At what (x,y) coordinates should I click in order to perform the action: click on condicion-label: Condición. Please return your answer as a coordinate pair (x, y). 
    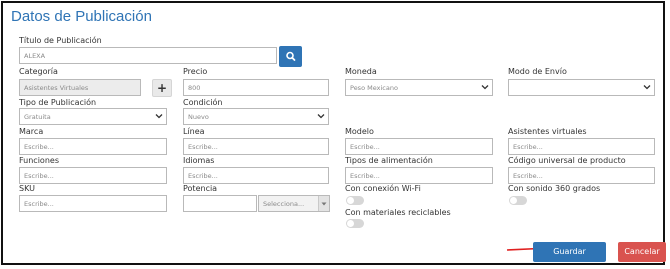
    Looking at the image, I should click on (203, 102).